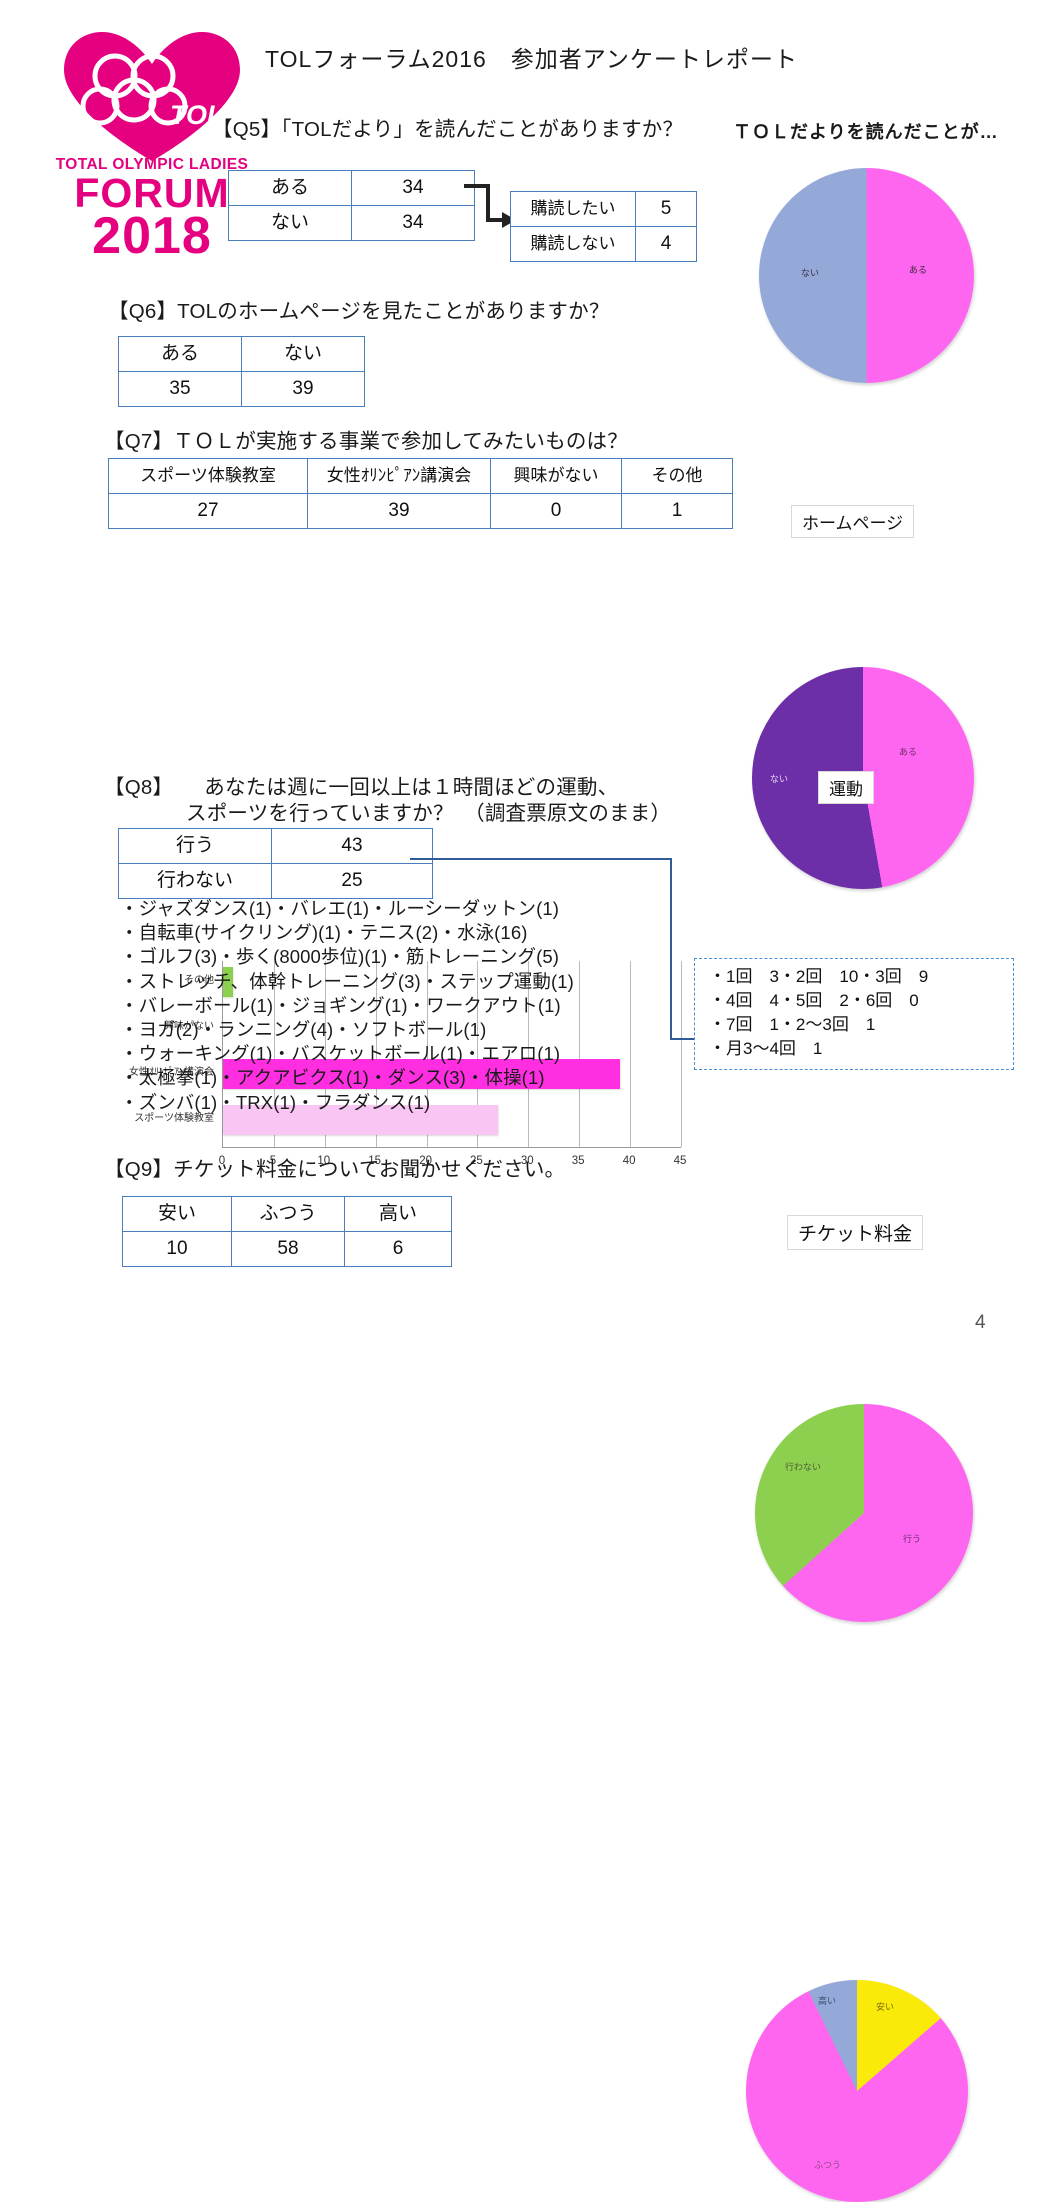 The width and height of the screenshot is (1050, 2202). What do you see at coordinates (866, 275) in the screenshot?
I see `q5-pie-chart: ある ない` at bounding box center [866, 275].